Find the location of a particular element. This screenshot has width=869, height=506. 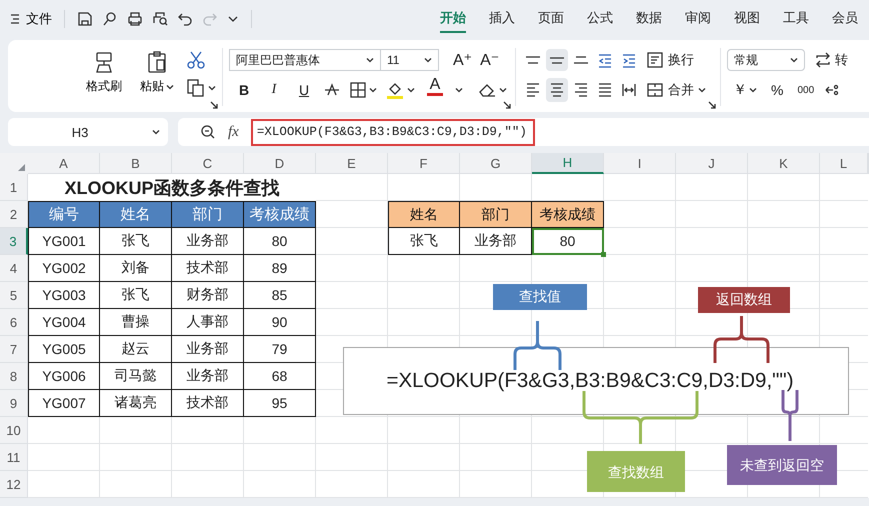

row-header: 2 is located at coordinates (14, 214).